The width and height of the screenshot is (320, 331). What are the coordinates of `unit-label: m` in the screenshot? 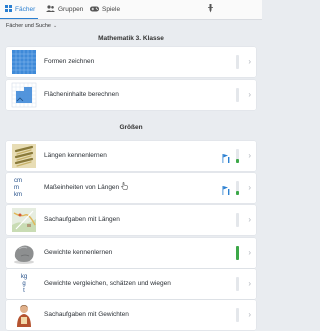 It's located at (16, 187).